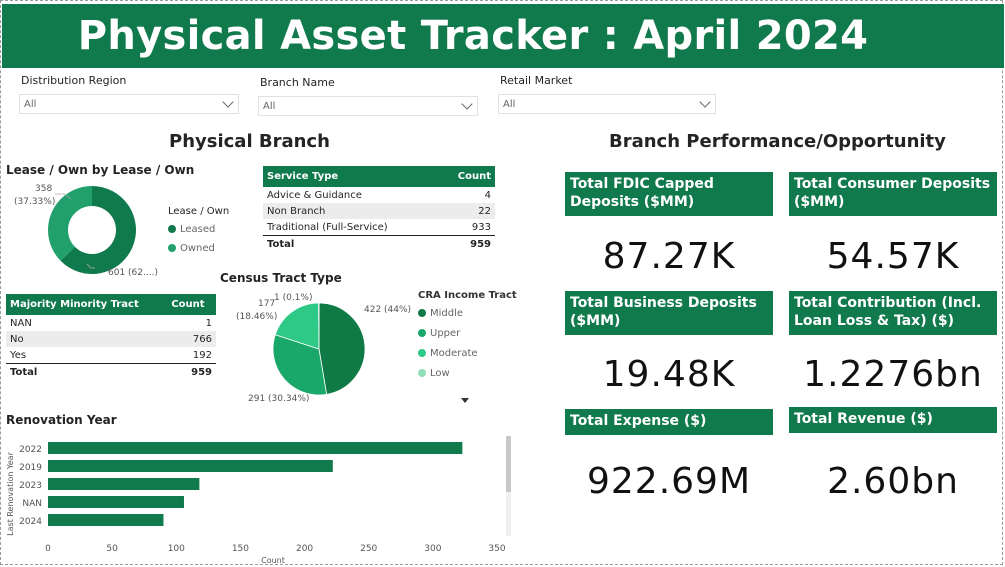  Describe the element at coordinates (191, 339) in the screenshot. I see `table-cell: 766` at that location.